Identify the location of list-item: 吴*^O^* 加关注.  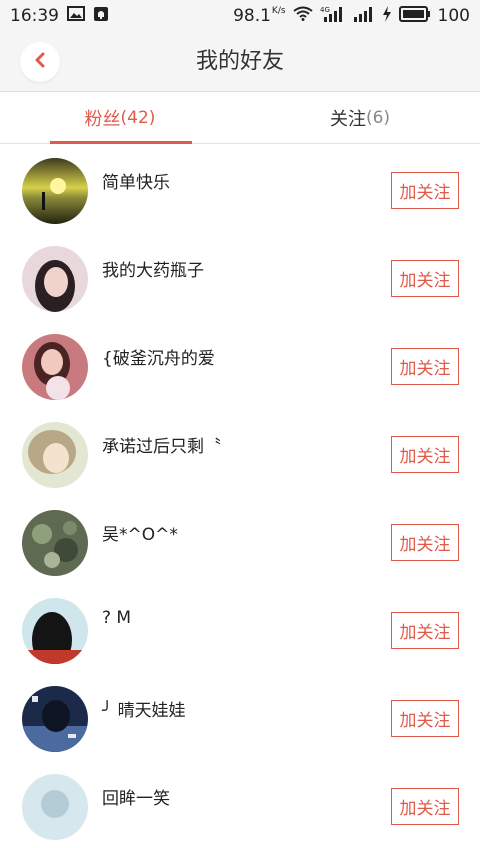
(240, 540).